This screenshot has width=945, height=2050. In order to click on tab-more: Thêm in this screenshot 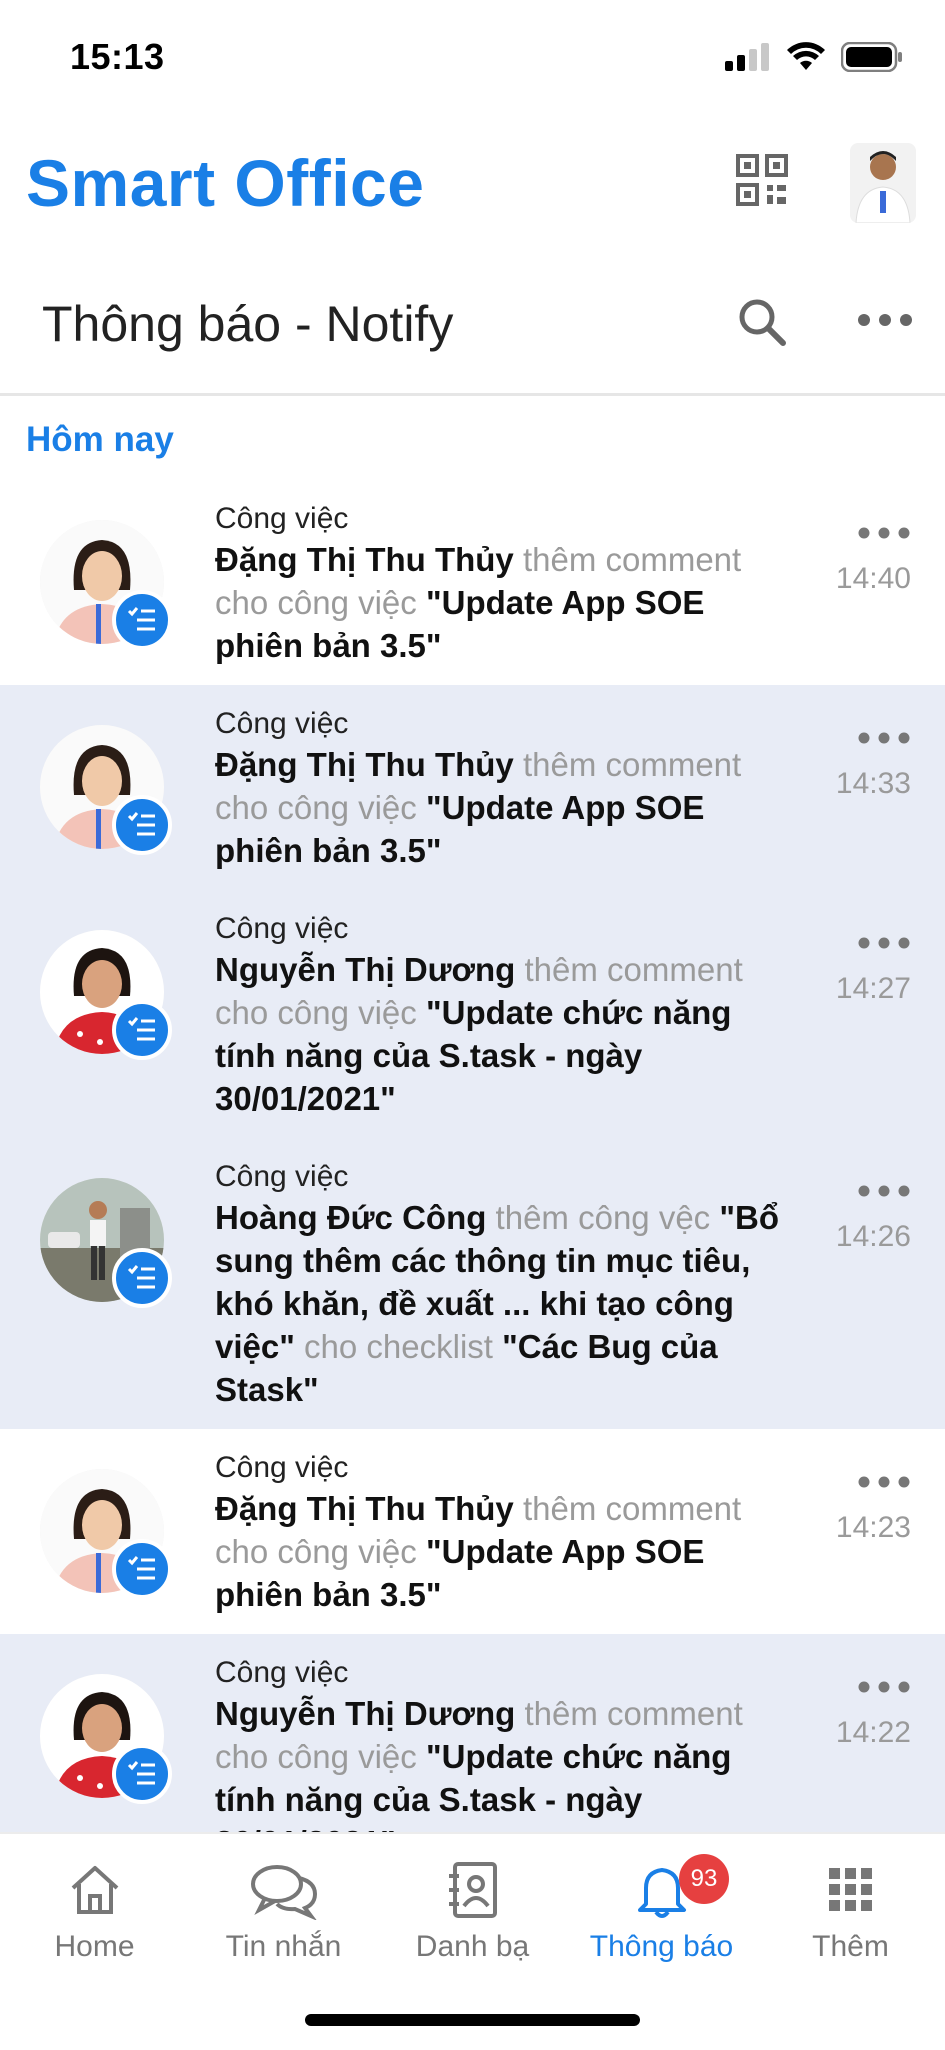, I will do `click(850, 1912)`.